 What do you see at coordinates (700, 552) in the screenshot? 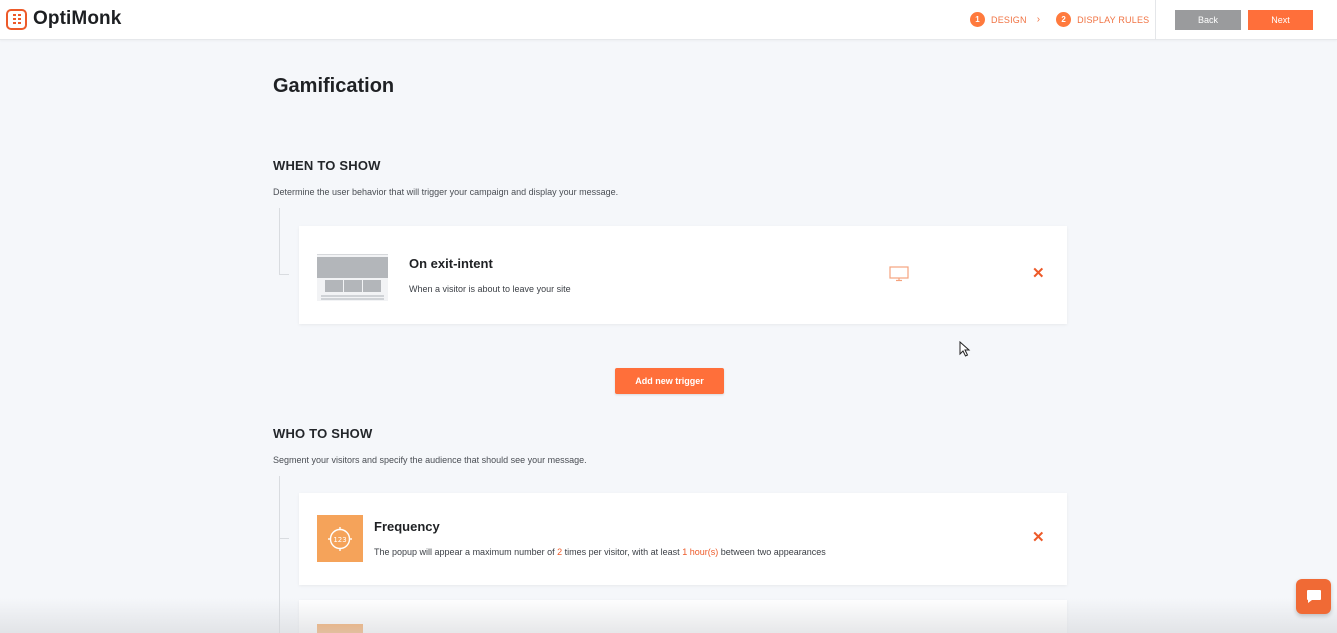
I see `frequency-hours-value: 1 hour(s)` at bounding box center [700, 552].